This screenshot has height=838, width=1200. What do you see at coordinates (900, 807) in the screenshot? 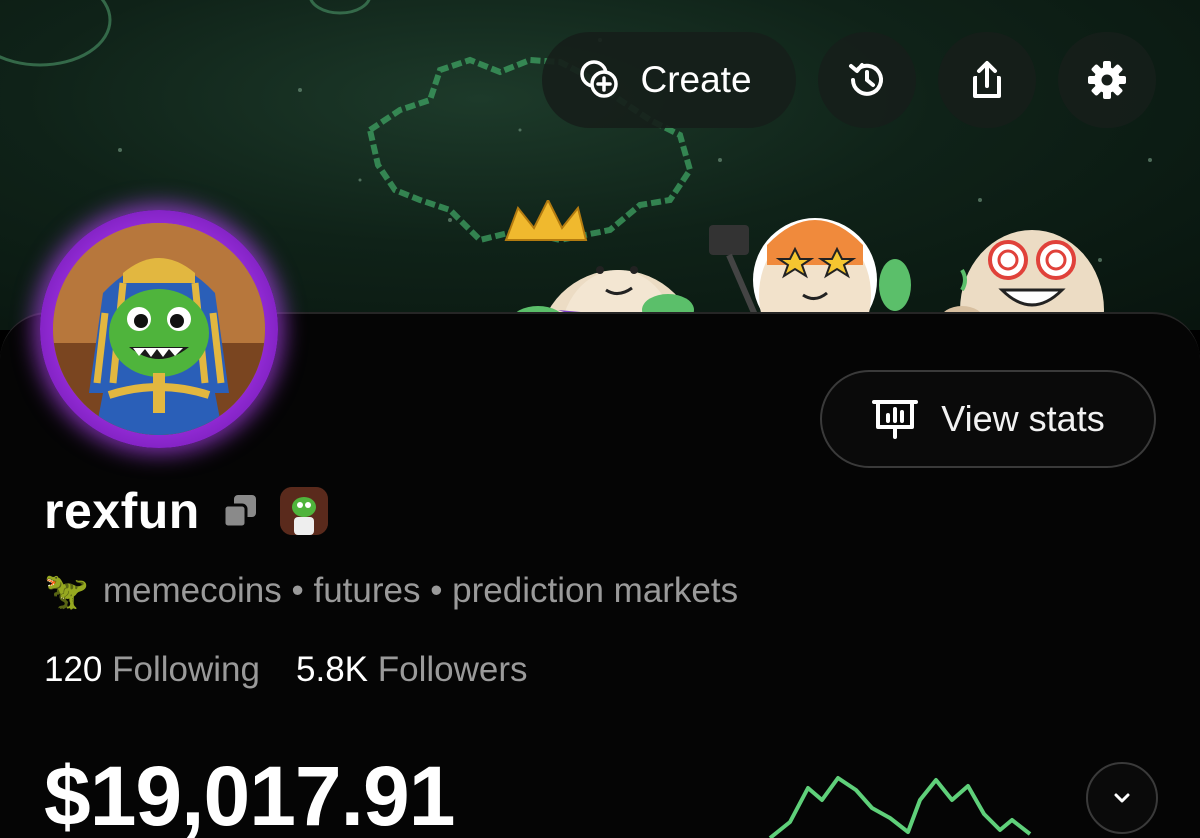
I see `balance-sparkline` at bounding box center [900, 807].